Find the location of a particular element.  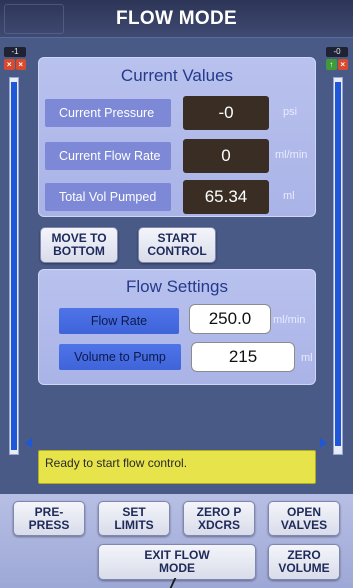

header-bar: FLOW MODE is located at coordinates (176, 19).